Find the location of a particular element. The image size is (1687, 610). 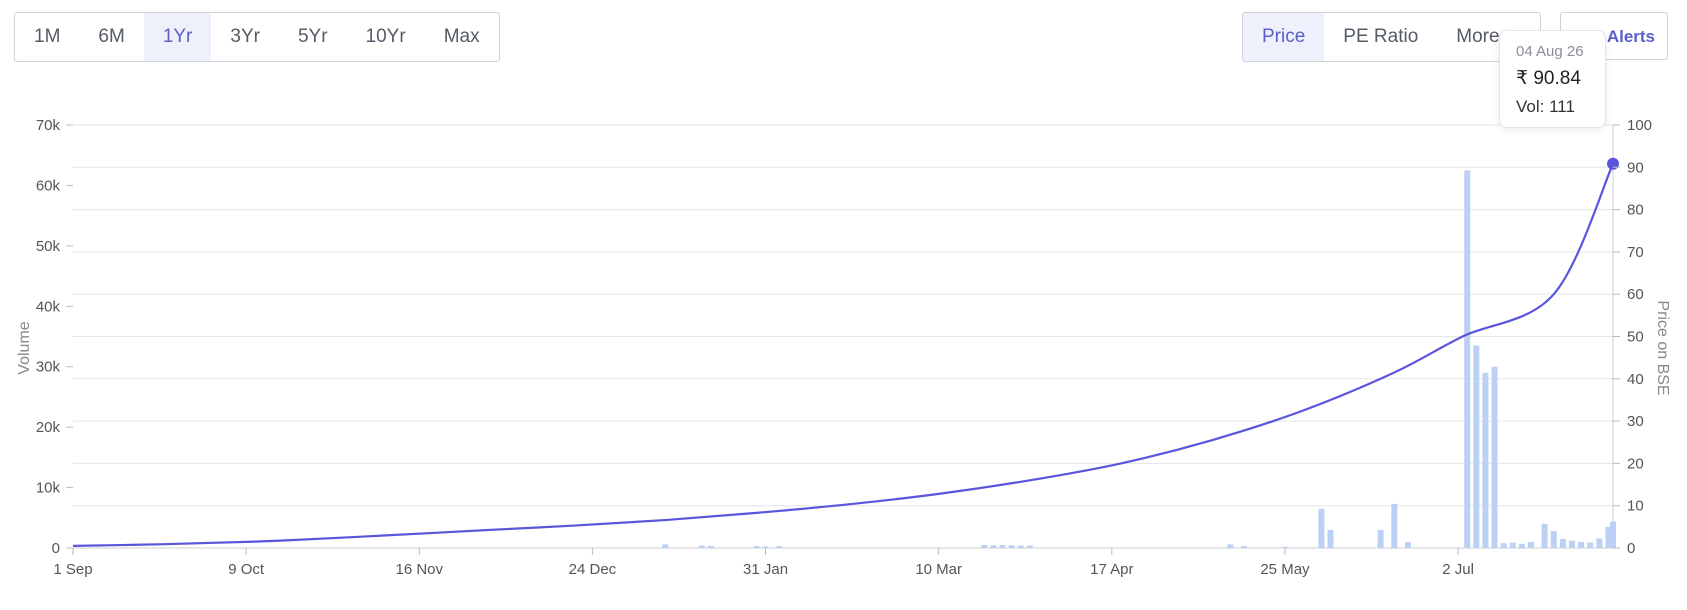

date-tick-label: 16 Nov is located at coordinates (420, 569).